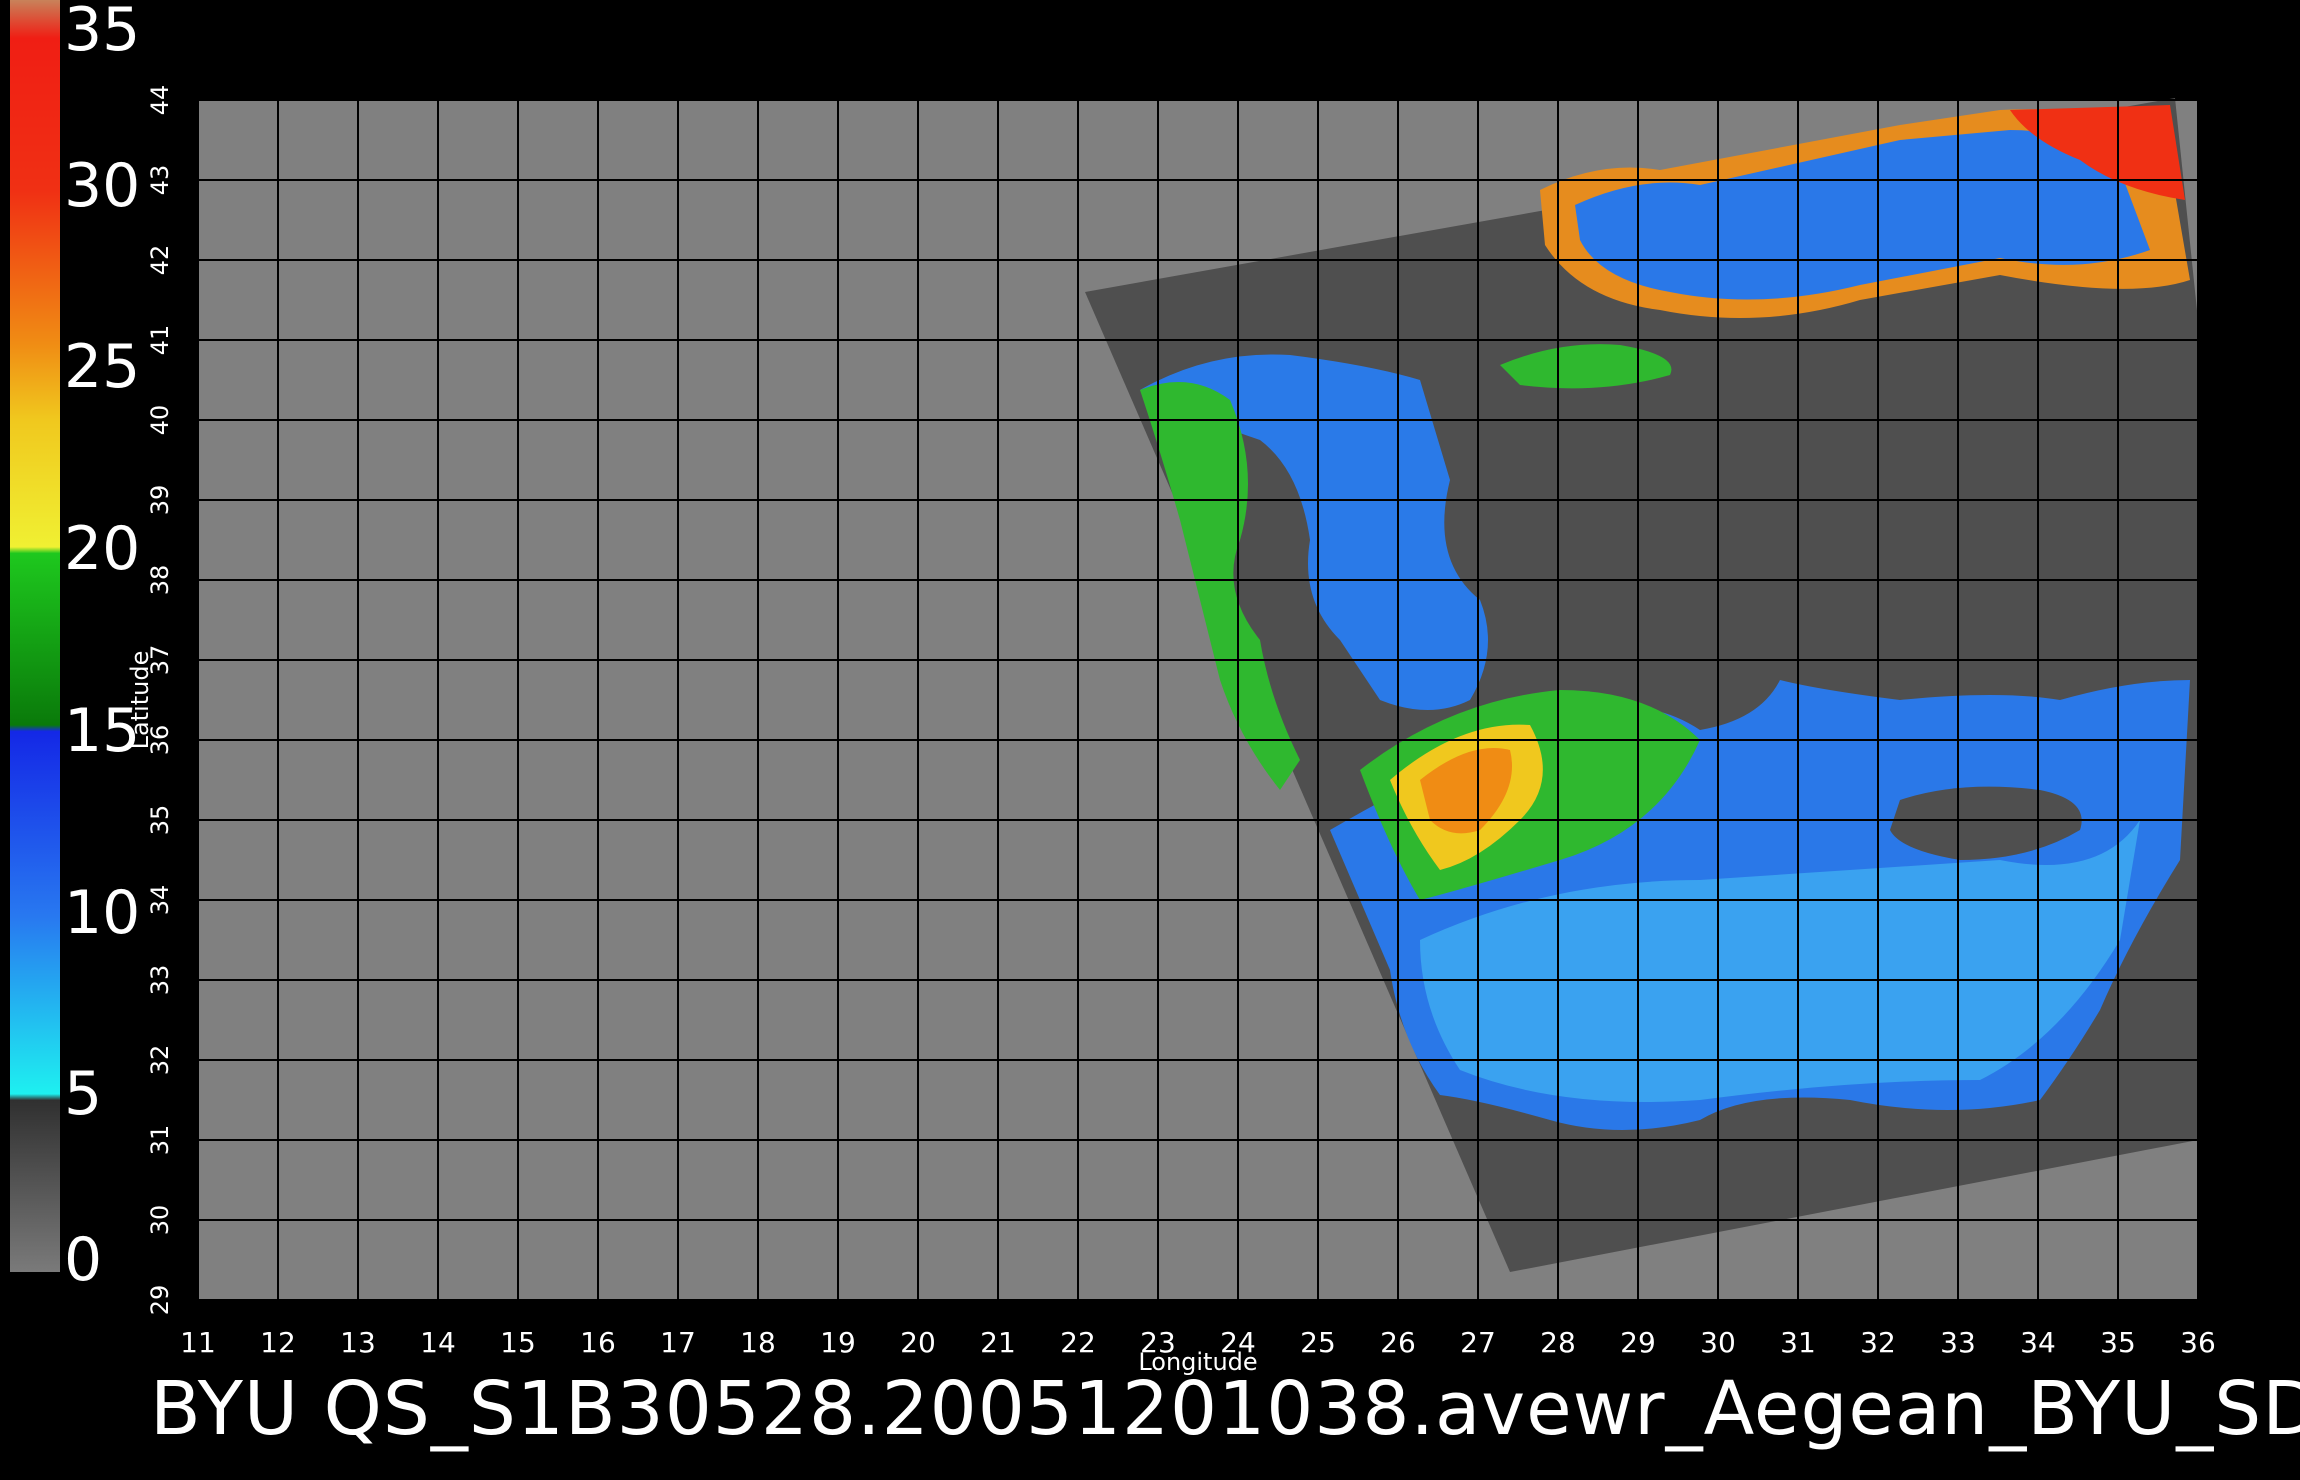  I want to click on lon-tick-label: 14, so click(438, 1342).